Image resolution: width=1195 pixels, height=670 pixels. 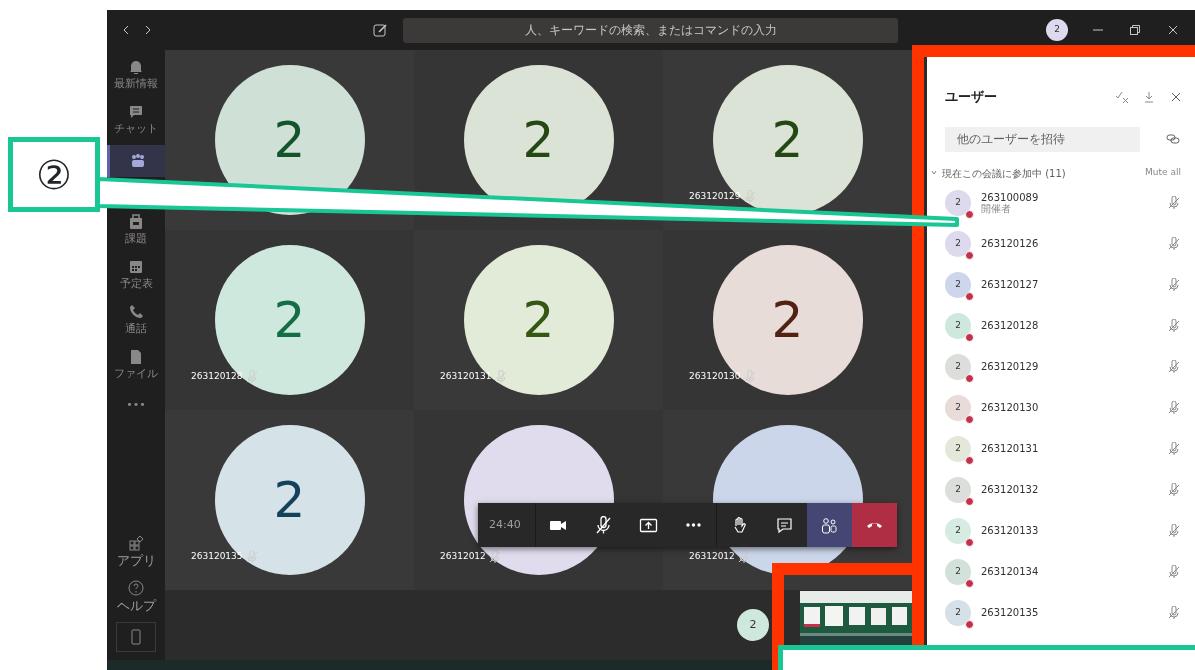 What do you see at coordinates (1063, 408) in the screenshot?
I see `participant-row: 2 263120130` at bounding box center [1063, 408].